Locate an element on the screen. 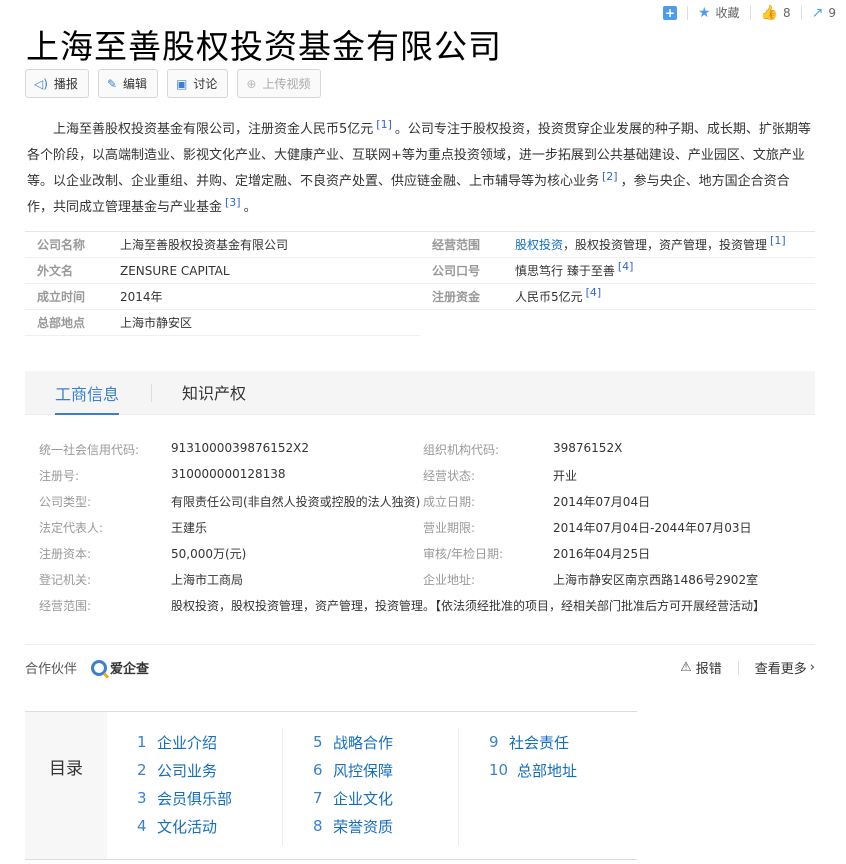 The width and height of the screenshot is (846, 864). thumbs-up-icon: 👍 is located at coordinates (769, 12).